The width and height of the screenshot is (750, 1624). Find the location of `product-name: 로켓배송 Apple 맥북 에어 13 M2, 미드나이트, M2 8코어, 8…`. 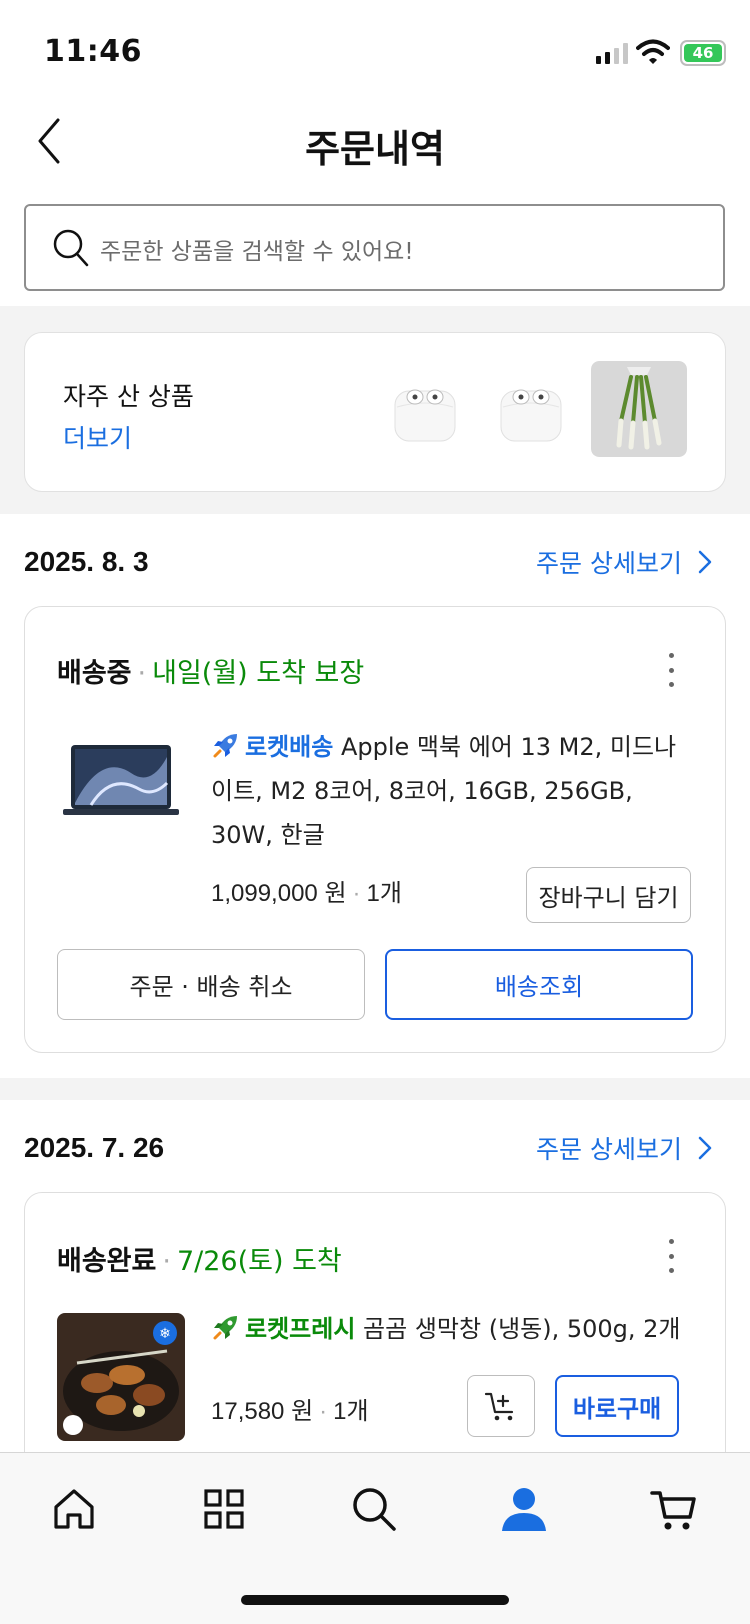

product-name: 로켓배송 Apple 맥북 에어 13 M2, 미드나이트, M2 8코어, 8… is located at coordinates (451, 791).